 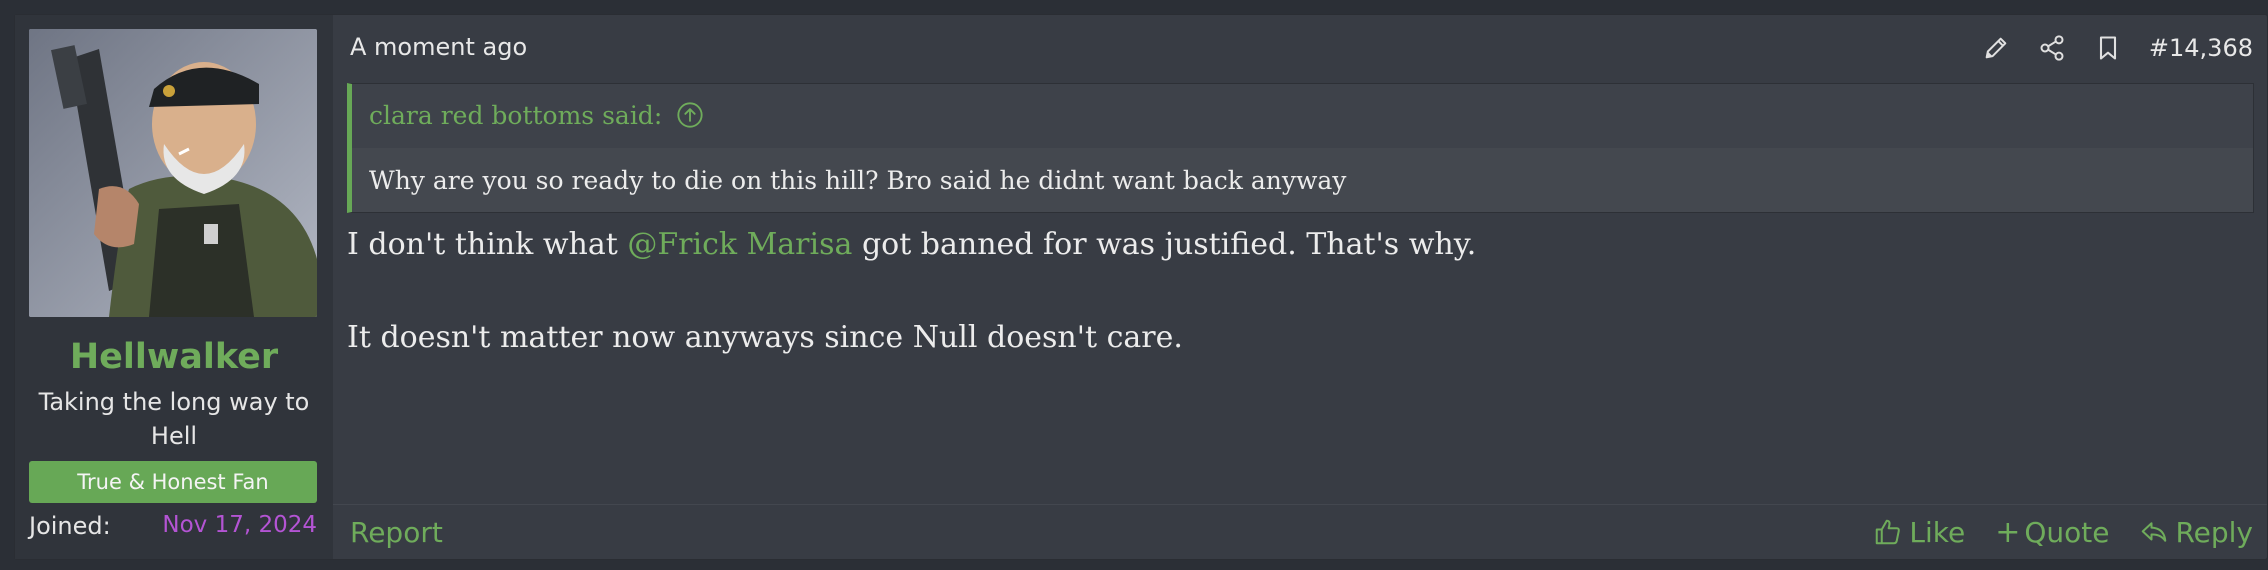 I want to click on user-title: Taking the long way to Hell, so click(x=174, y=419).